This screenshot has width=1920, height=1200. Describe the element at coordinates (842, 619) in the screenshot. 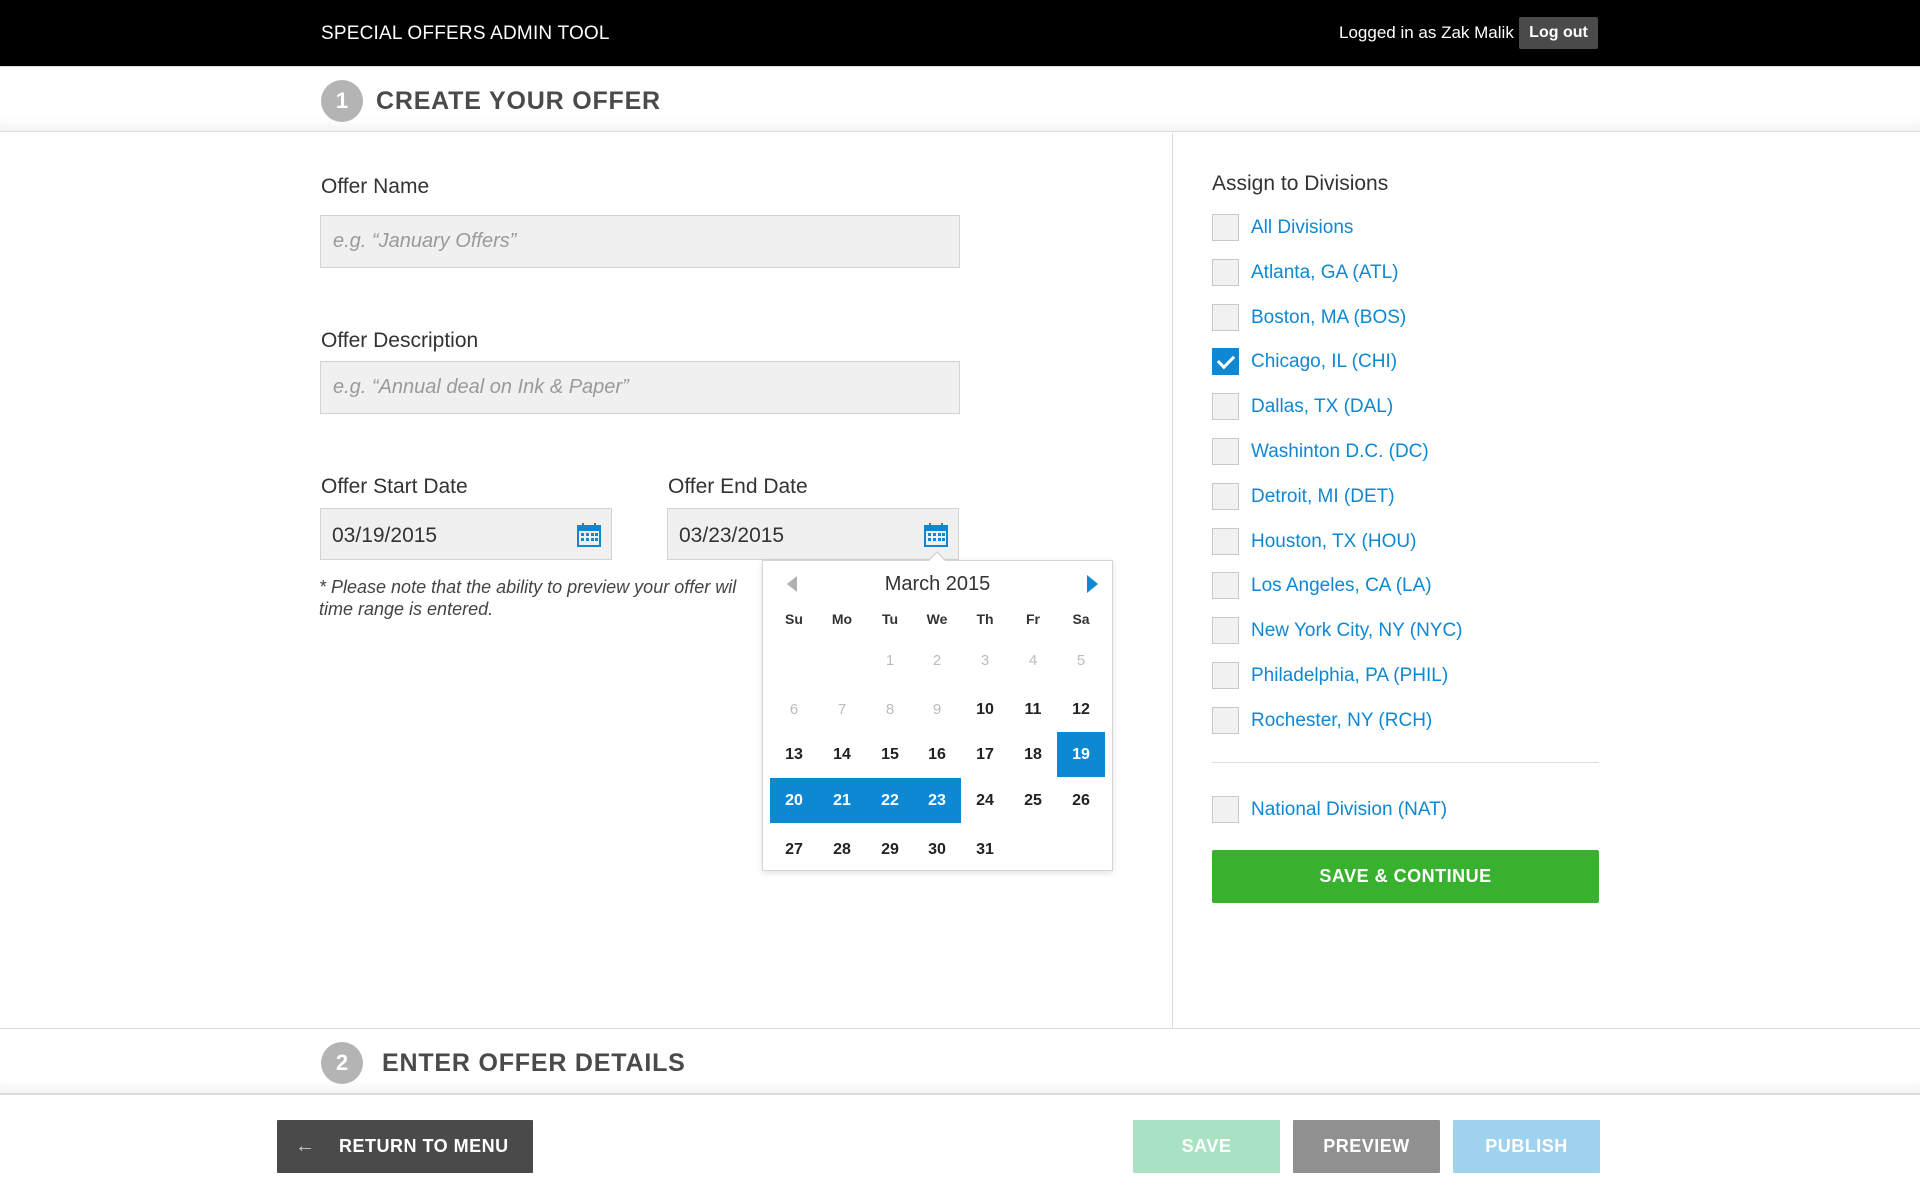

I see `weekday-label: Mo` at that location.